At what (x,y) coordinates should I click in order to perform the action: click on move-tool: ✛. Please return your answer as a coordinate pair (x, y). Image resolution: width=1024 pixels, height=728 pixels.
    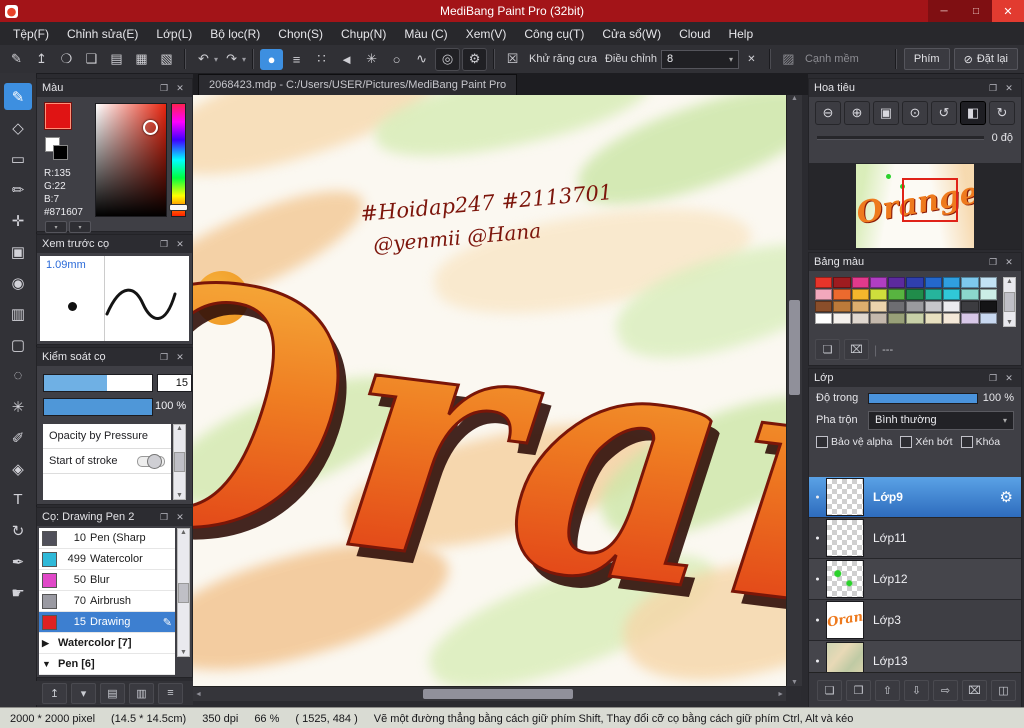
    Looking at the image, I should click on (18, 220).